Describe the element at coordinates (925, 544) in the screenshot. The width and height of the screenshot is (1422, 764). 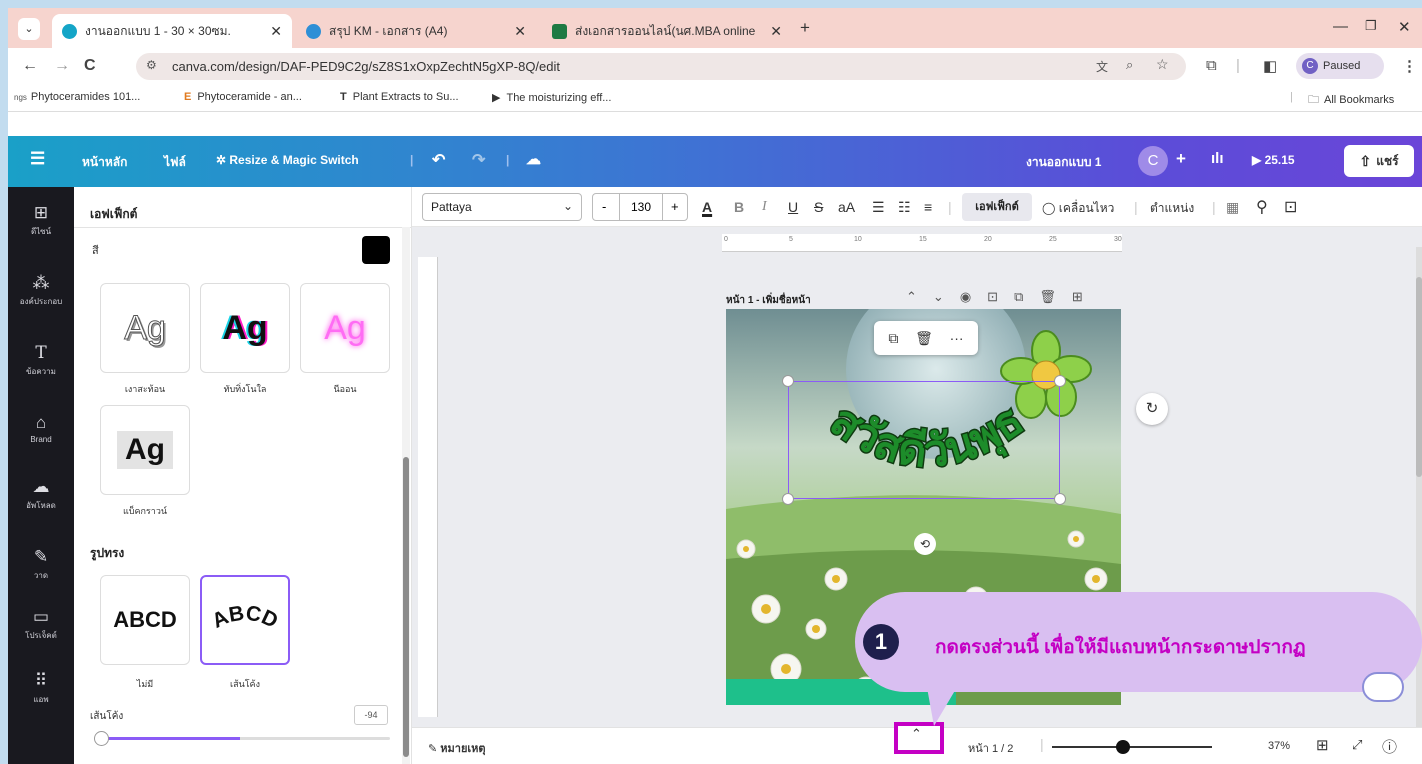
I see `rotate-handle: ⟲` at that location.